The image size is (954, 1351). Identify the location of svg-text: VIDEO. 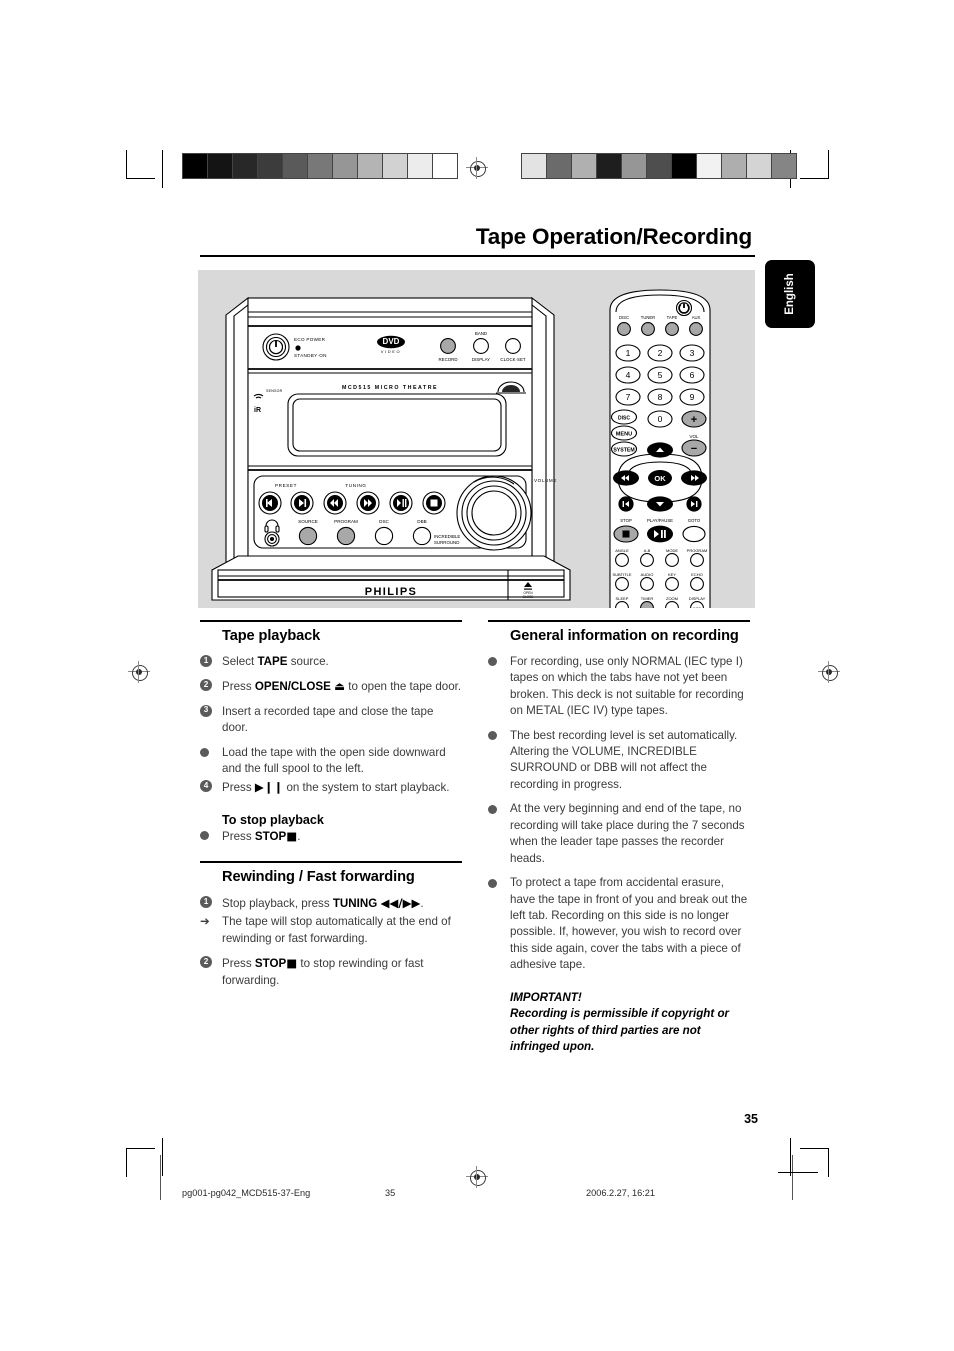
(391, 351).